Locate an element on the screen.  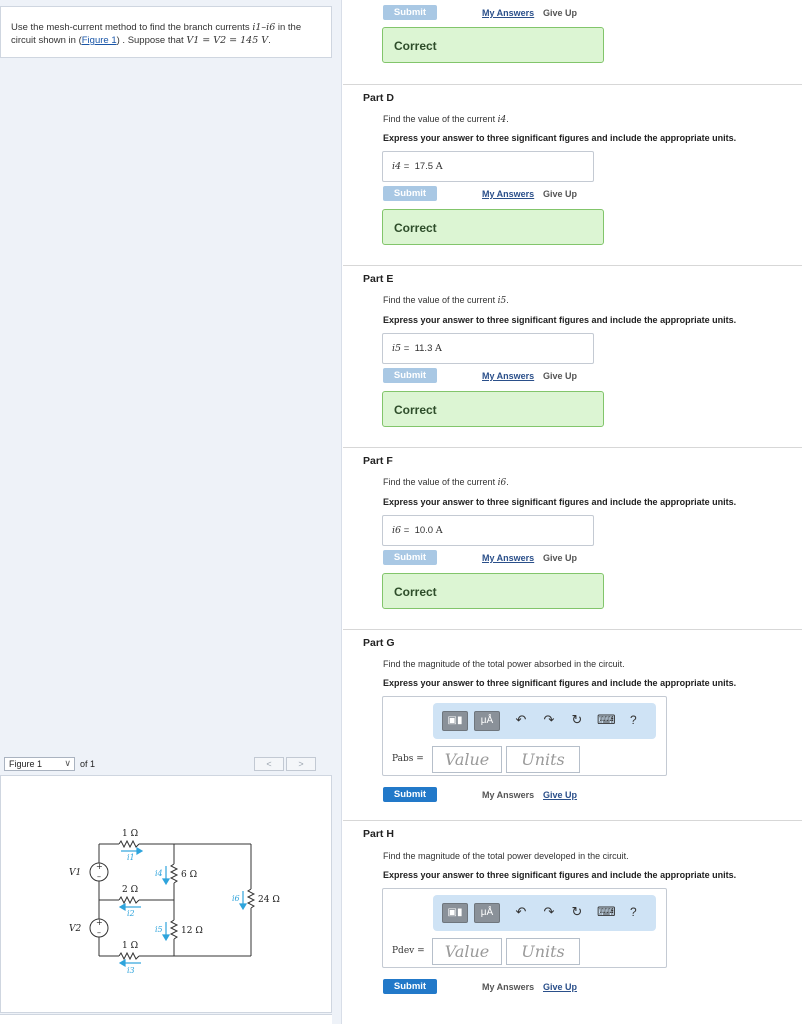
part-e-answer: i5 = 11.3 A is located at coordinates (488, 348).